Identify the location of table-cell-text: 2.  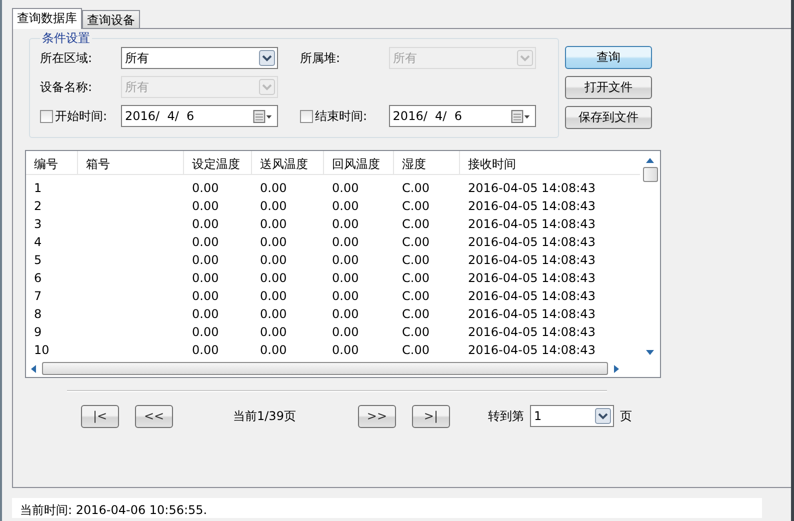
(38, 206).